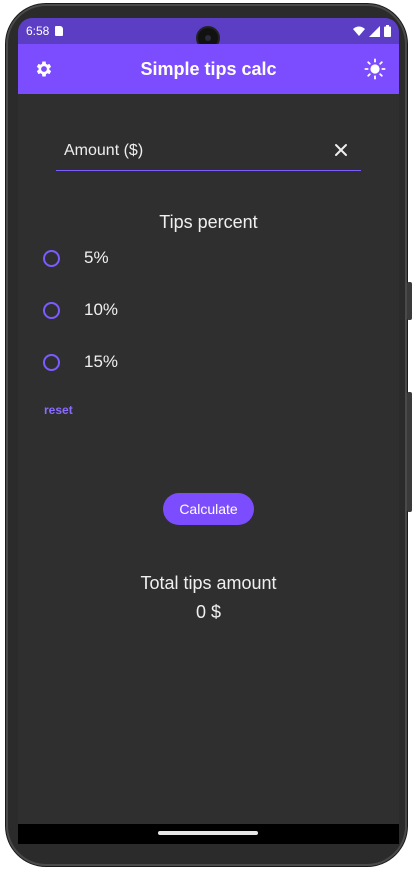 The width and height of the screenshot is (419, 872). Describe the element at coordinates (208, 222) in the screenshot. I see `tips-percent-title: Tips percent` at that location.